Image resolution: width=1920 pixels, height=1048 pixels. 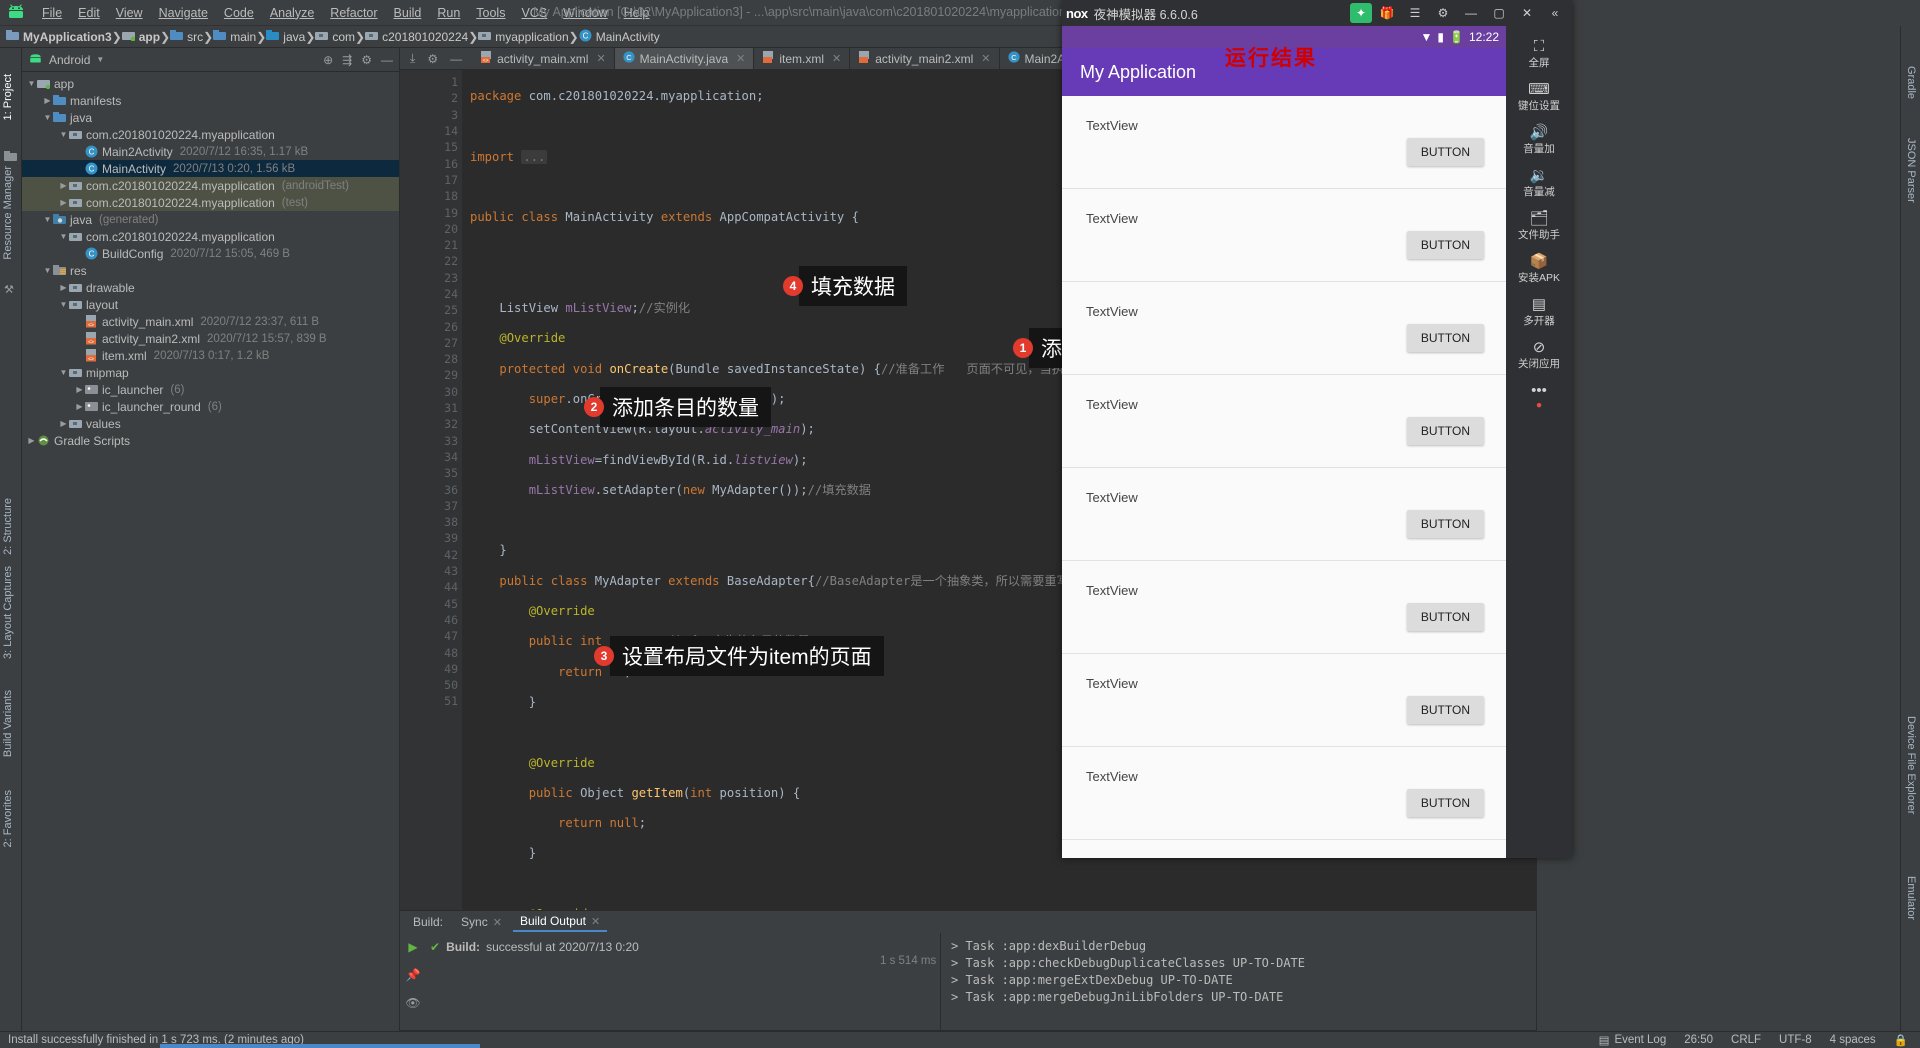 I want to click on nox-tool-more: ••• ●, so click(x=1539, y=397).